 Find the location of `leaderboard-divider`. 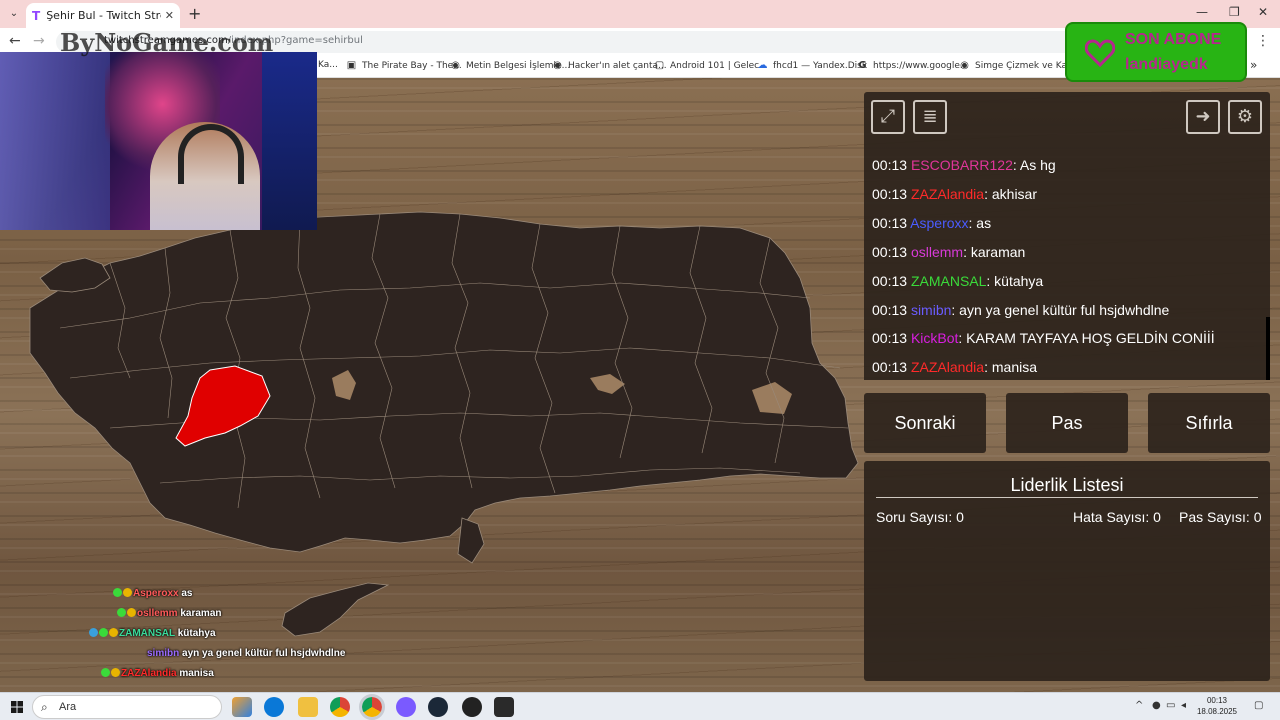

leaderboard-divider is located at coordinates (1067, 497).